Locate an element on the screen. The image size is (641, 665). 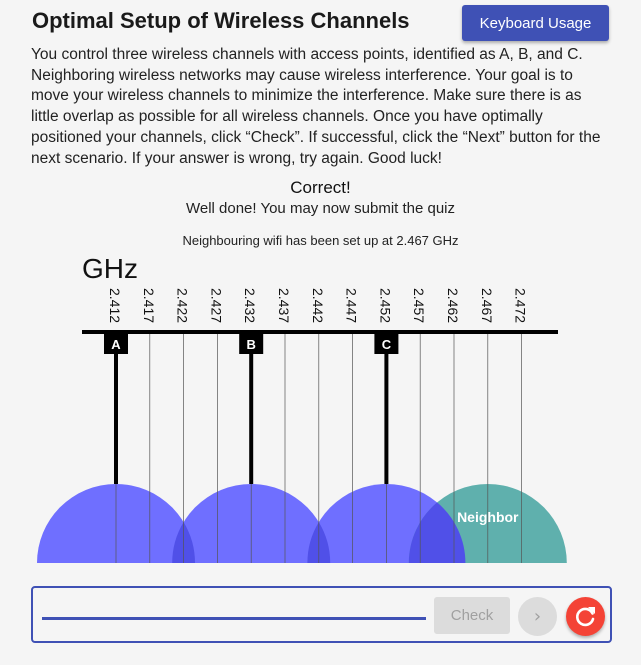
frequency-tick-label: 2.437 is located at coordinates (284, 305).